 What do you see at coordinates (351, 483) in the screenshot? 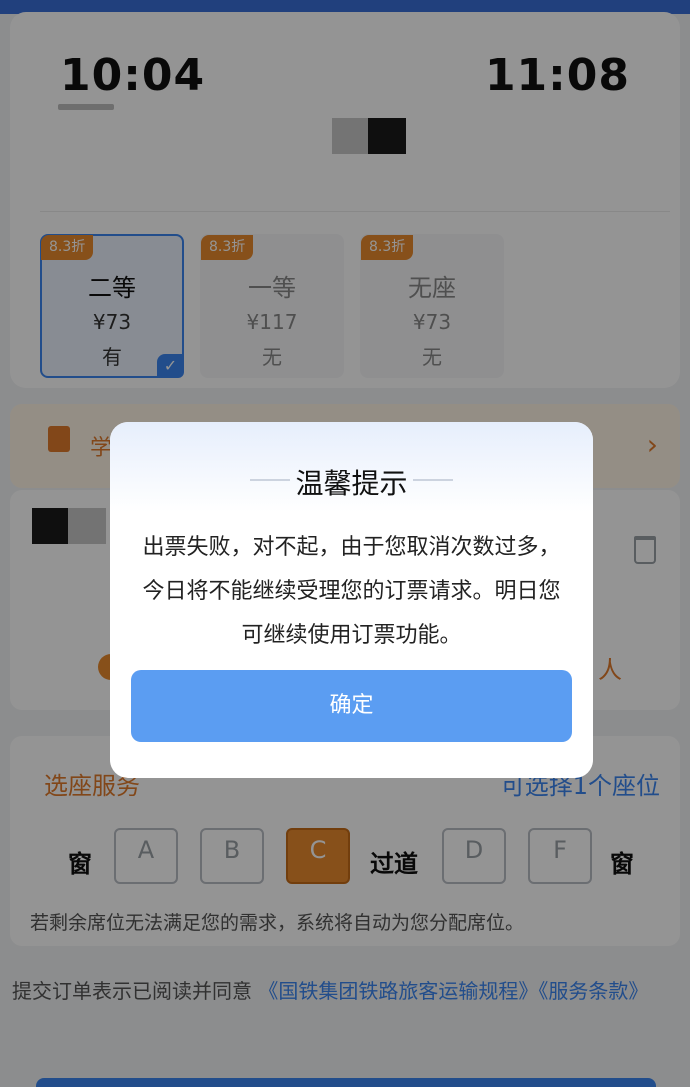
I see `dialog-title: 温馨提示` at bounding box center [351, 483].